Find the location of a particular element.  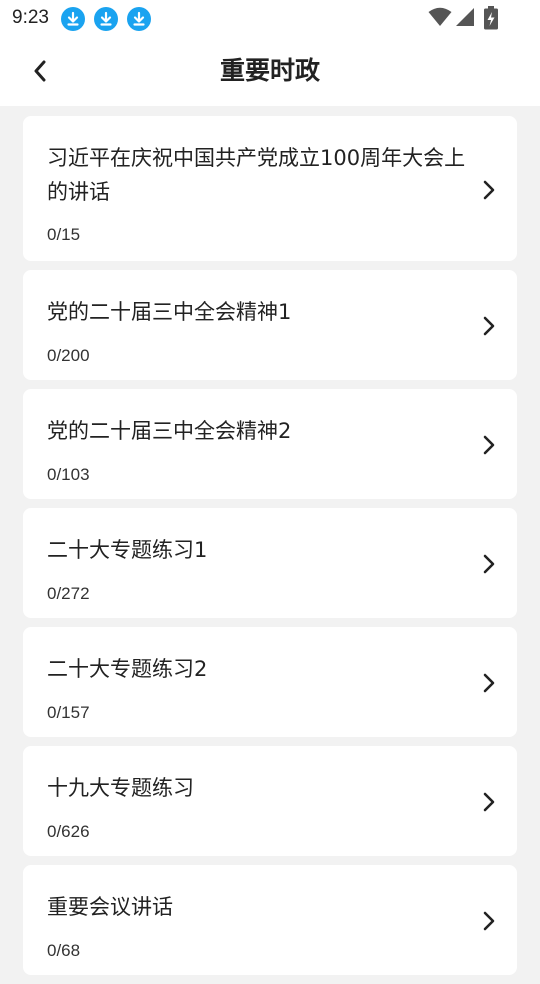

list-item-title: 重要会议讲话 is located at coordinates (110, 907).